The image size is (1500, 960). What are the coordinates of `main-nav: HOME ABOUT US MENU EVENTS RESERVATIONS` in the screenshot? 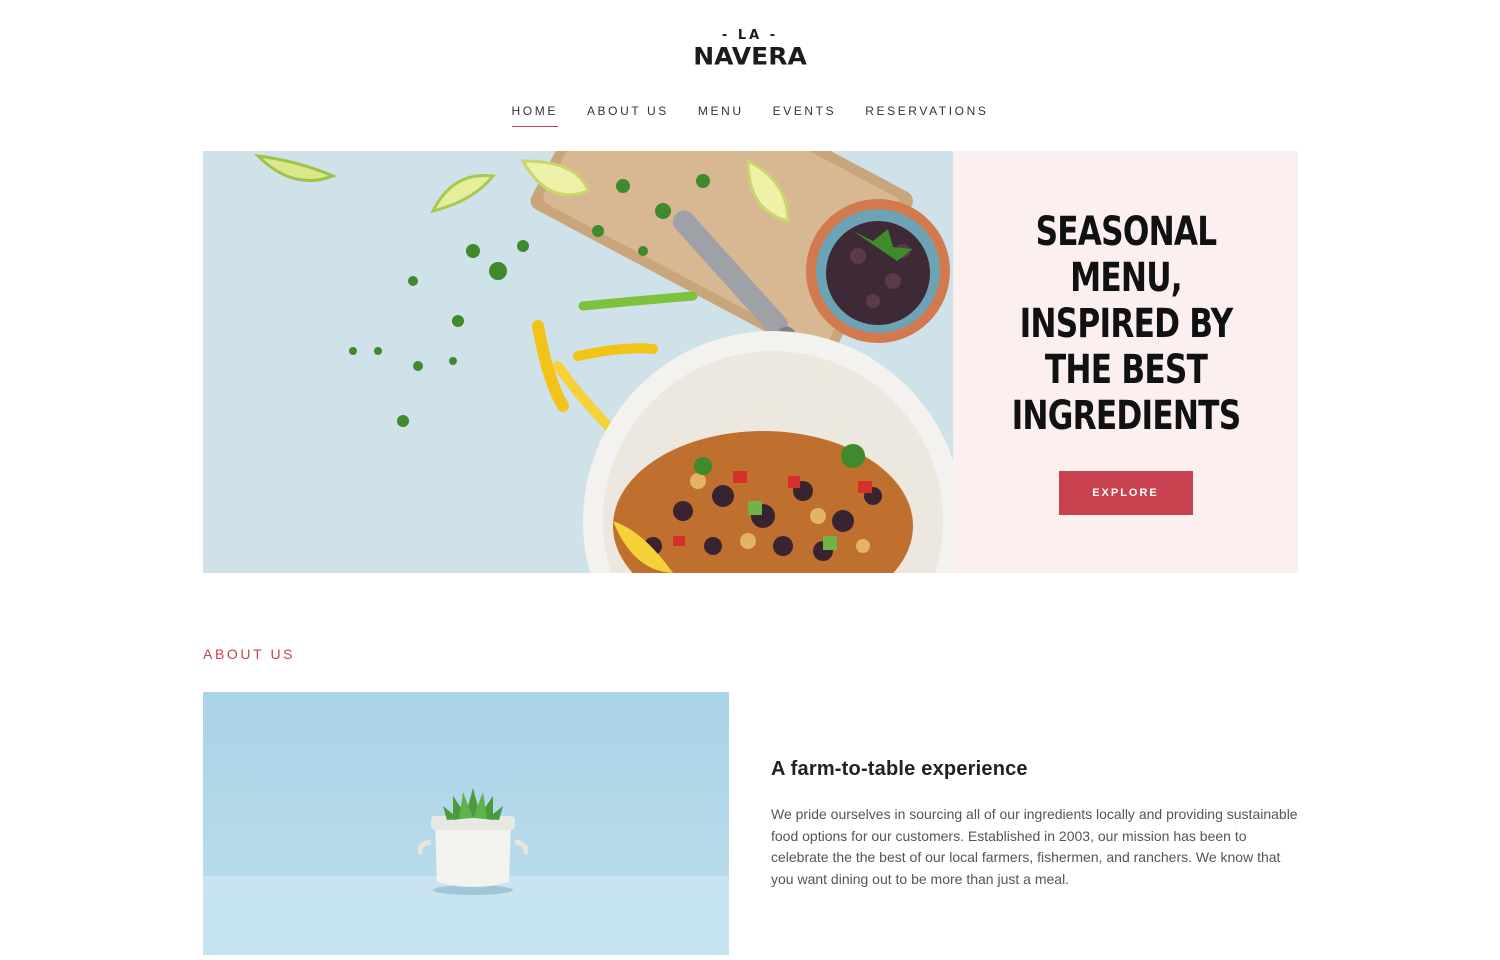 It's located at (750, 115).